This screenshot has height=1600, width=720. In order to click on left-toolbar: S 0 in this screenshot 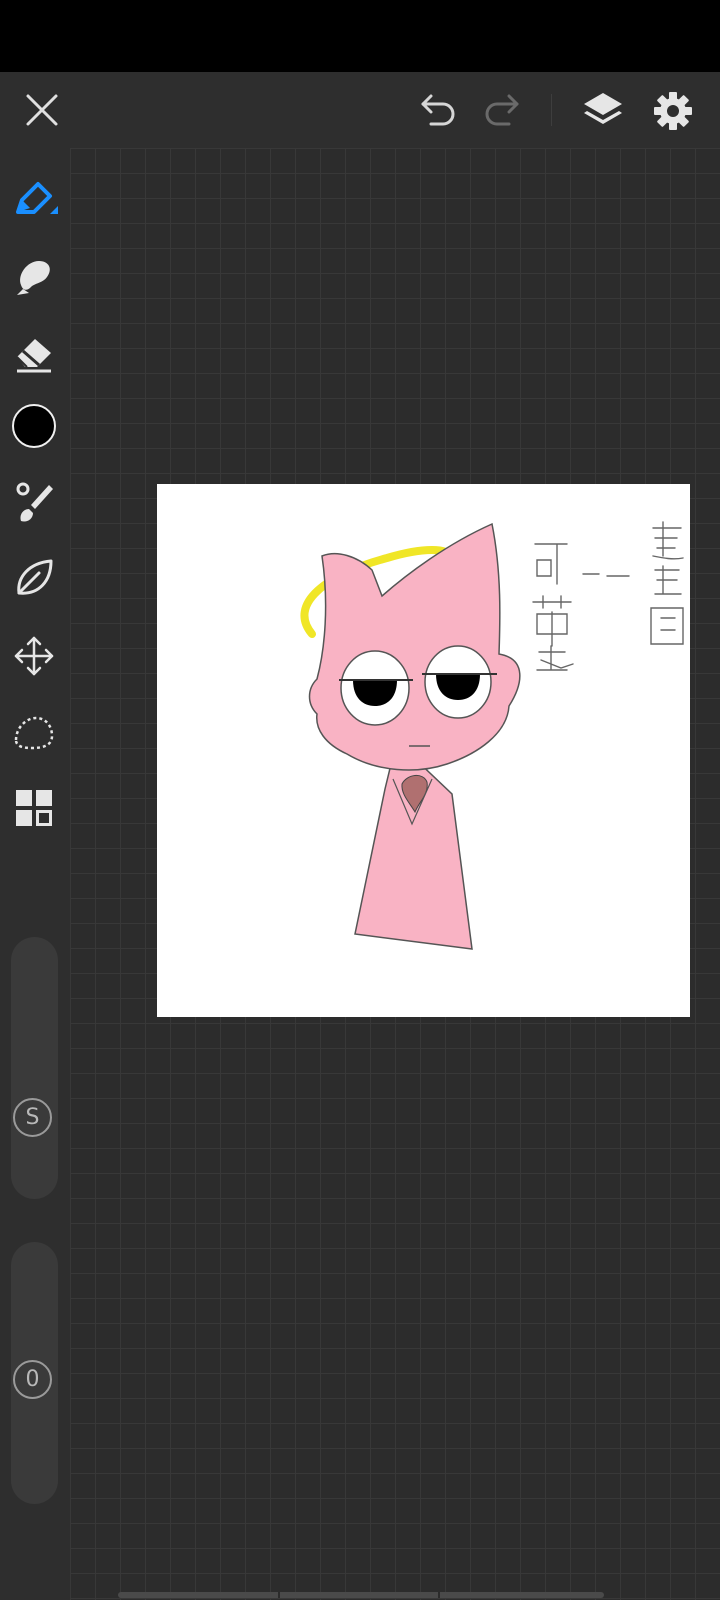, I will do `click(35, 874)`.